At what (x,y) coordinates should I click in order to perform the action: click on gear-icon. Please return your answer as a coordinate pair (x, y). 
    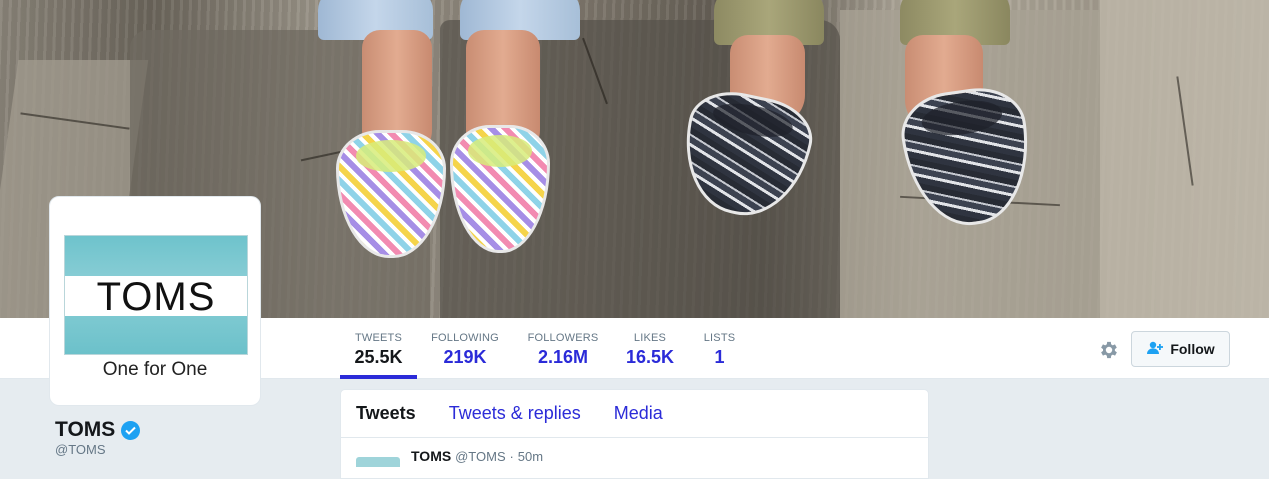
    Looking at the image, I should click on (1109, 350).